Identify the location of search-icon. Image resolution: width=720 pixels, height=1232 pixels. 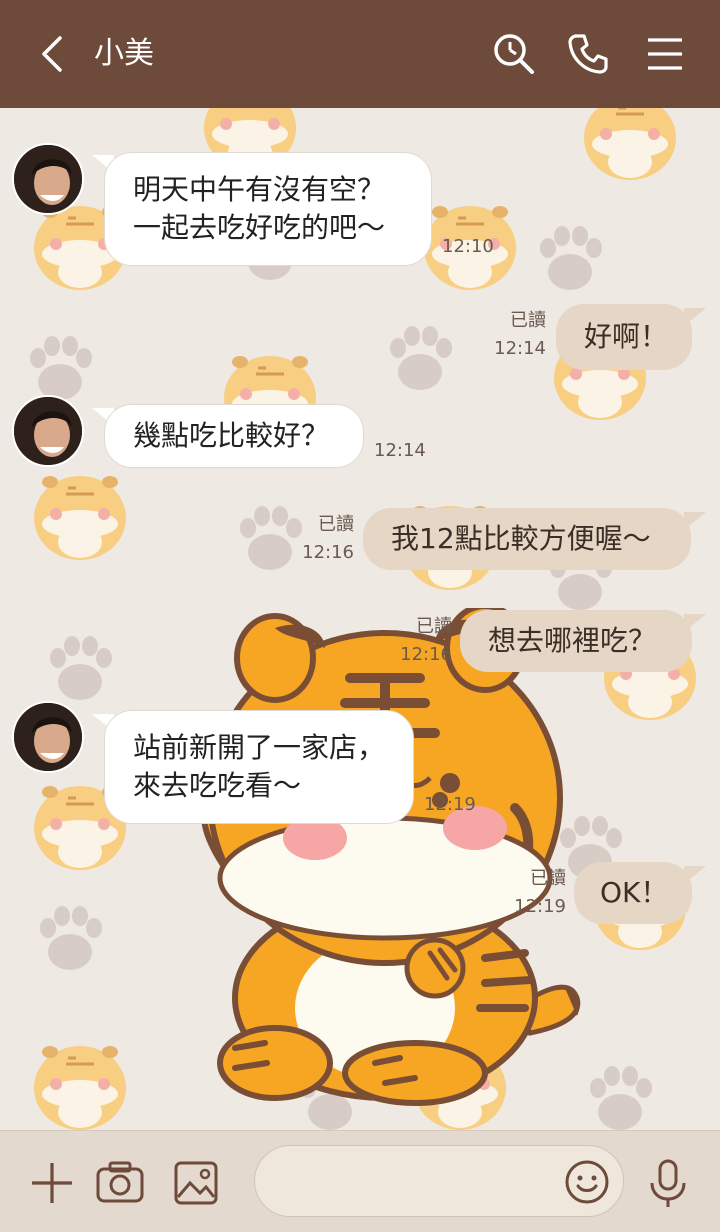
(514, 54).